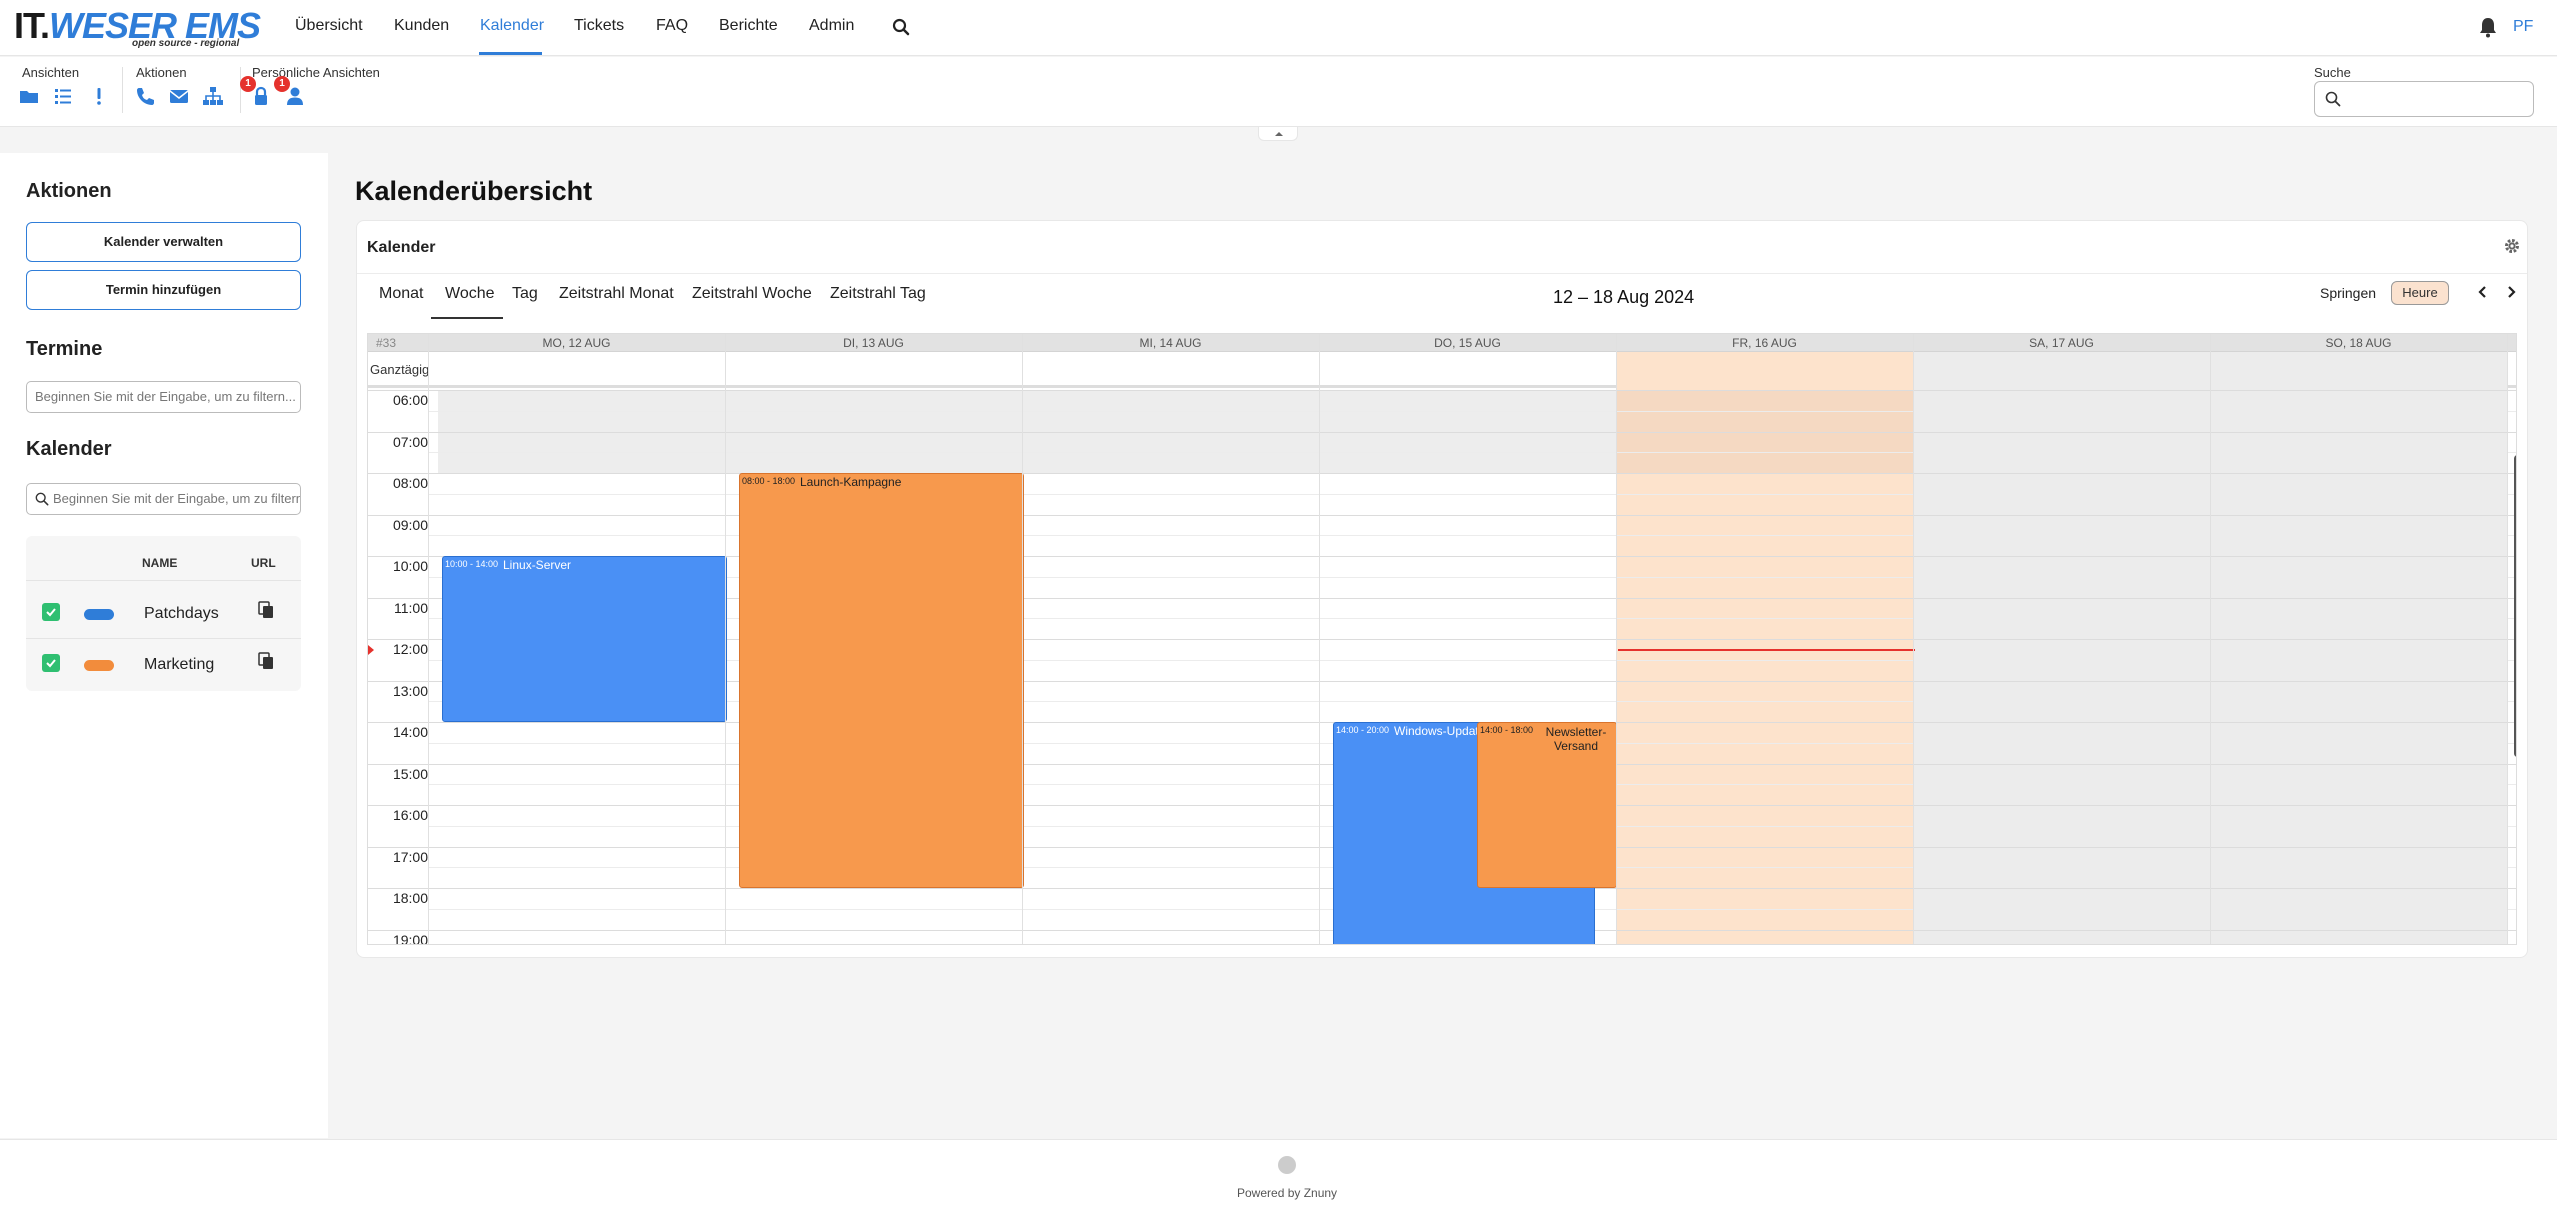  What do you see at coordinates (748, 26) in the screenshot?
I see `nav-item-berichte: Berichte` at bounding box center [748, 26].